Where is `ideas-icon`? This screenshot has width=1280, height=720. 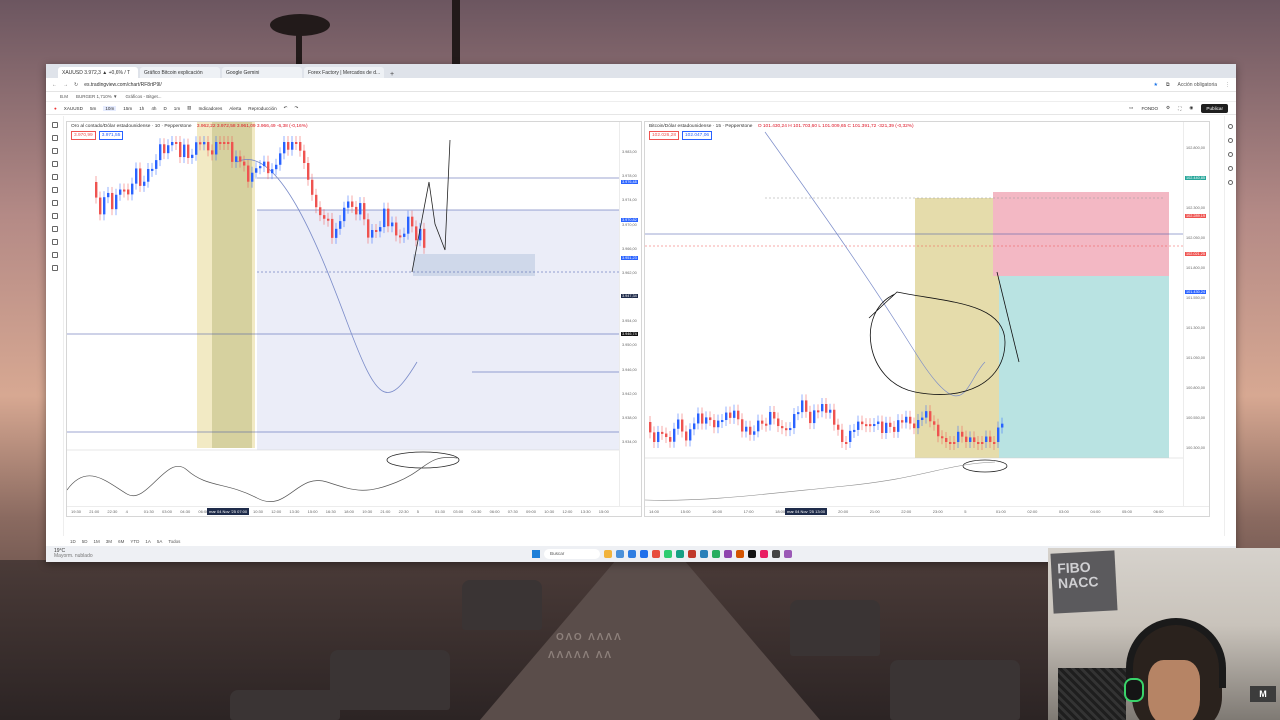
ideas-icon is located at coordinates (1230, 182).